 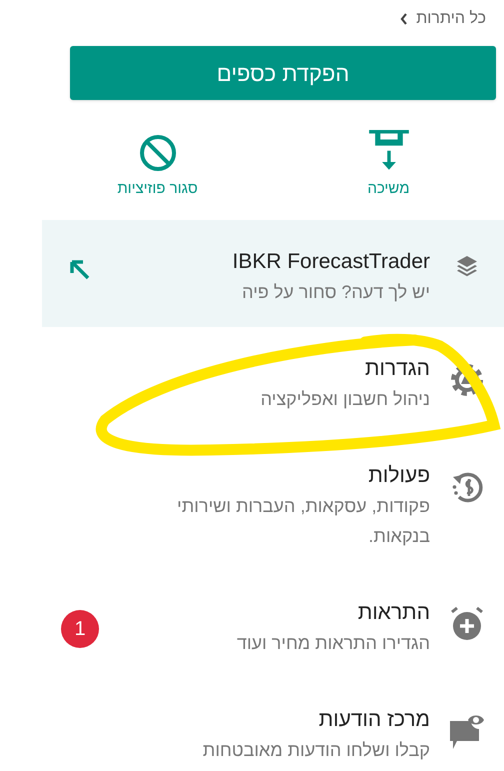 I want to click on menu-item-title: IBKR ForecastTrader, so click(x=331, y=262).